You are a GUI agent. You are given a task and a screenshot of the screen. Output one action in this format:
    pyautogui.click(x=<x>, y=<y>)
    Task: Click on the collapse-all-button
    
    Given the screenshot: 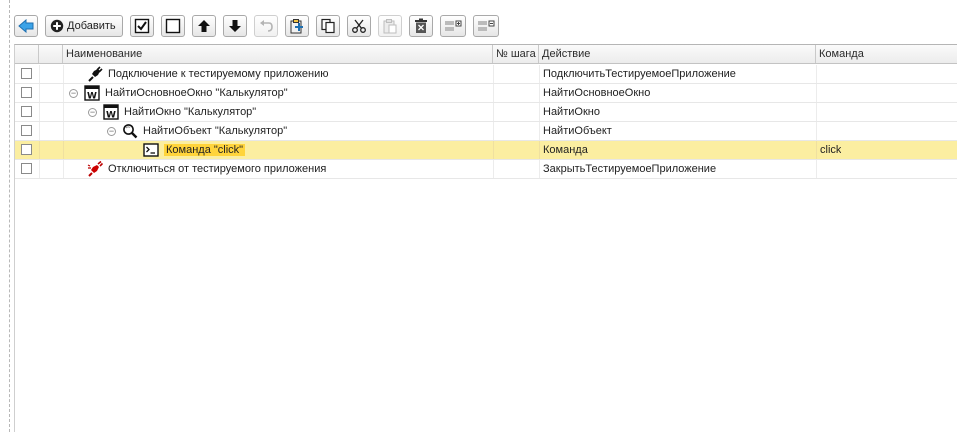 What is the action you would take?
    pyautogui.click(x=485, y=26)
    